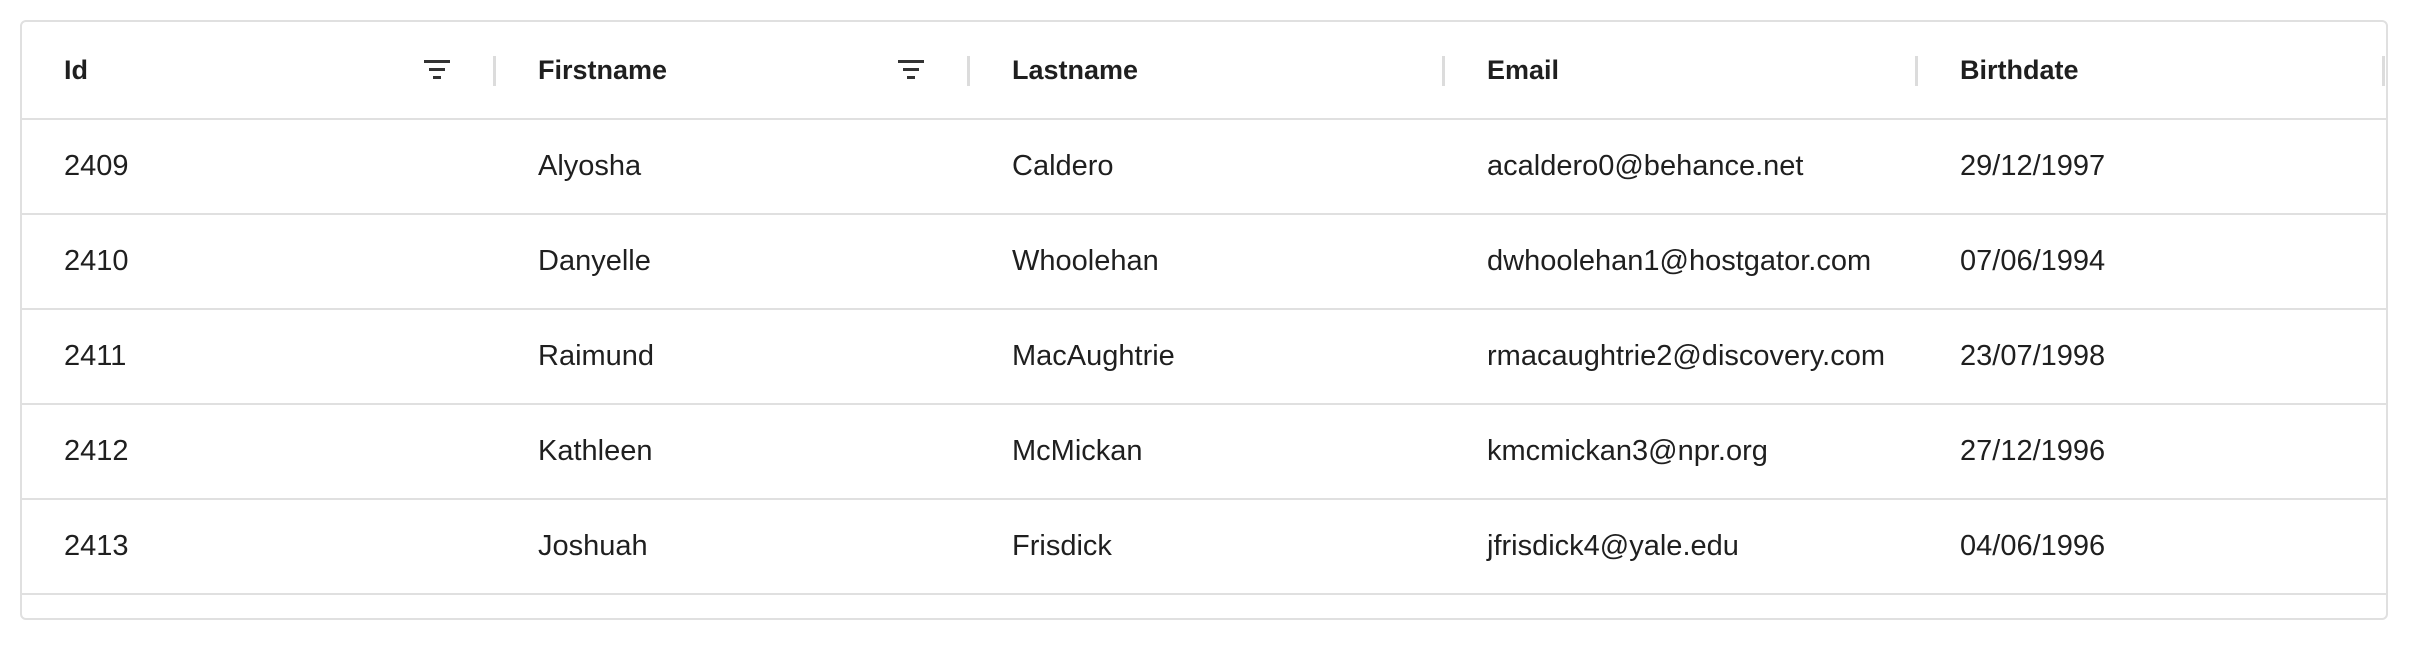  Describe the element at coordinates (1681, 70) in the screenshot. I see `column-header-email: Email` at that location.